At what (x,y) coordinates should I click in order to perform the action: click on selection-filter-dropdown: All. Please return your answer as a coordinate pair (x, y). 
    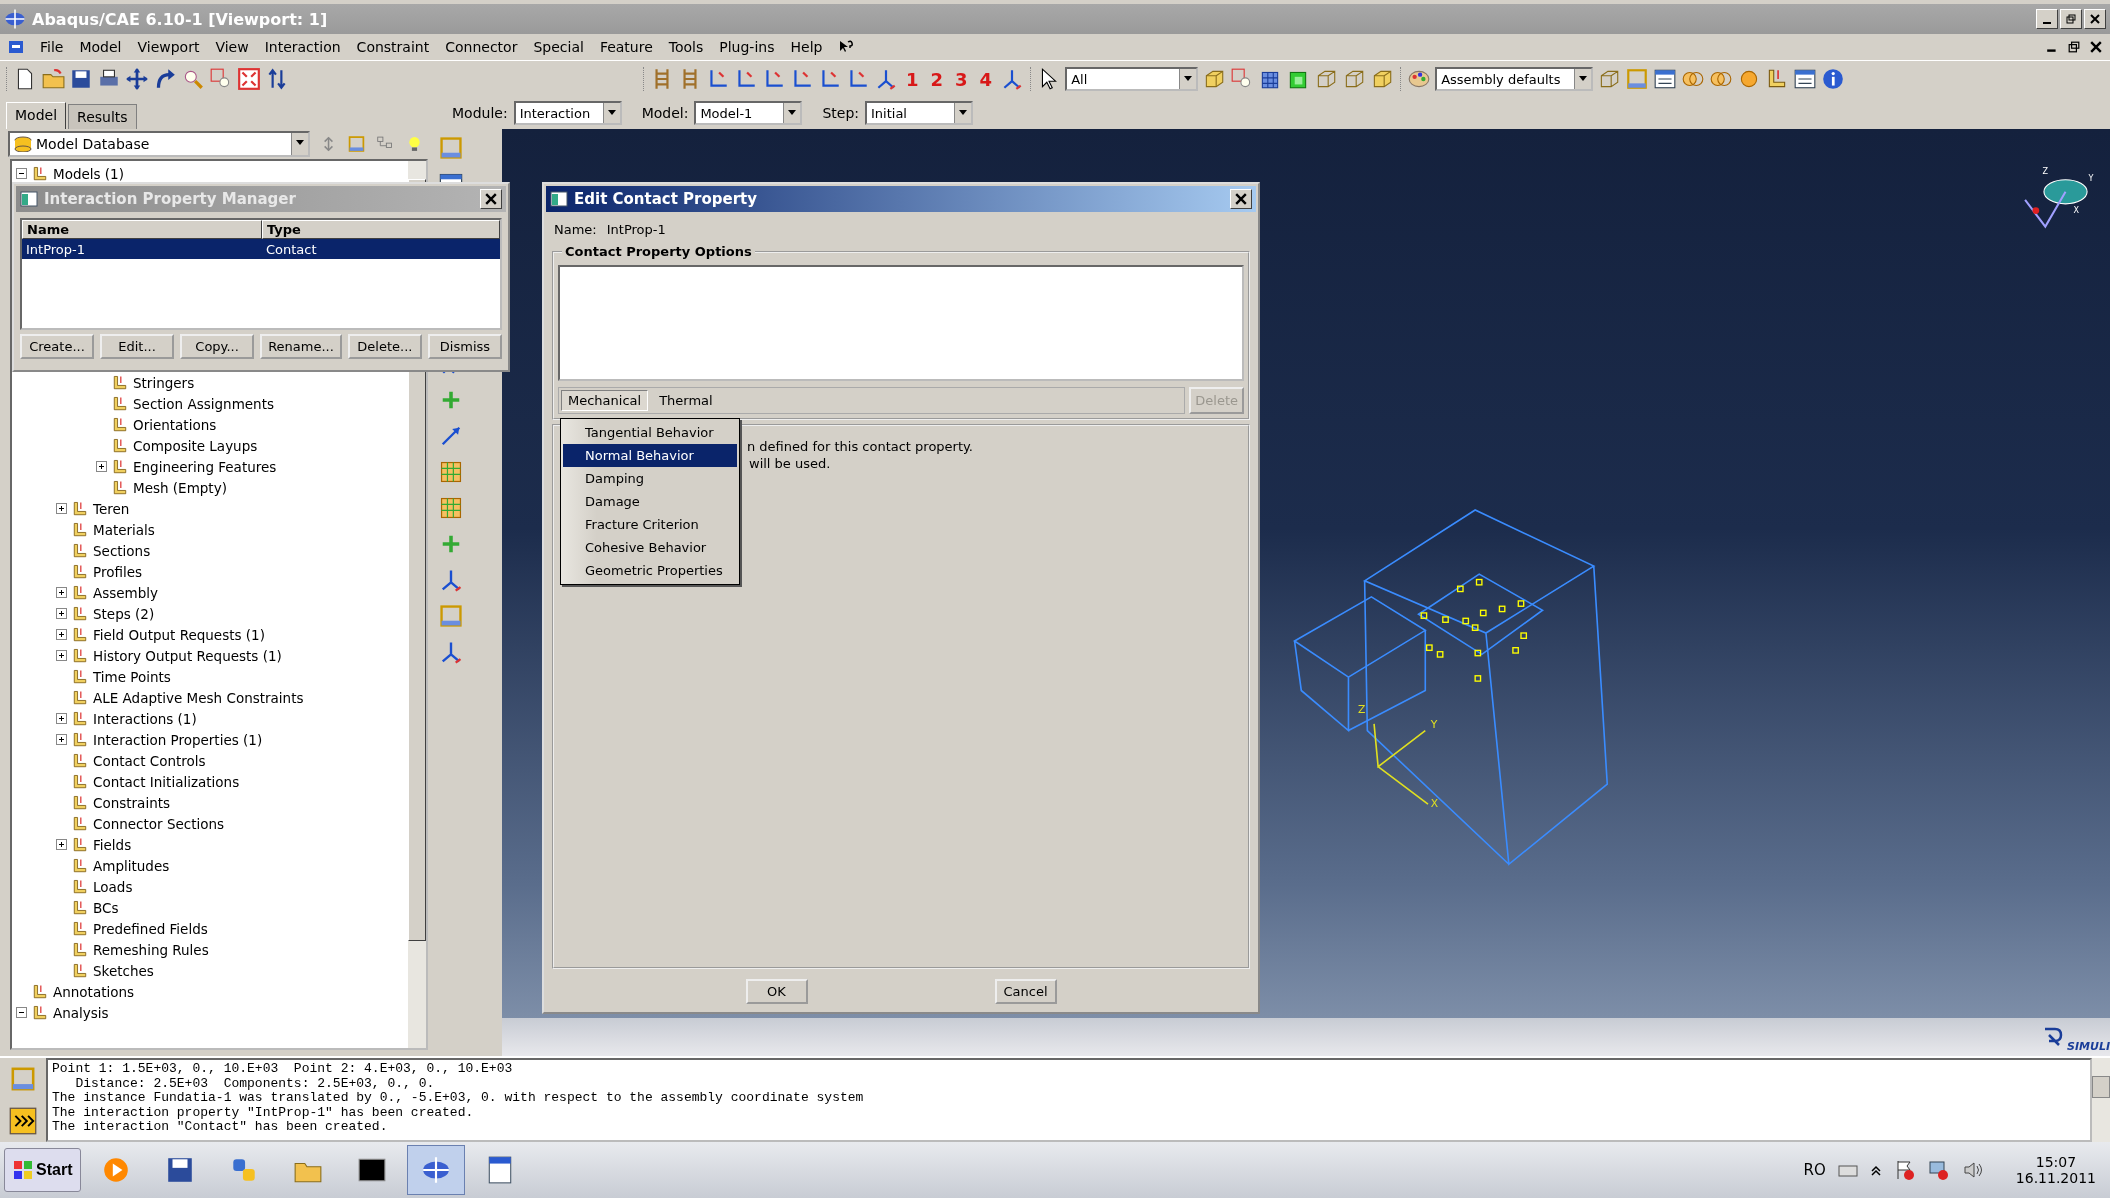
    Looking at the image, I should click on (1132, 79).